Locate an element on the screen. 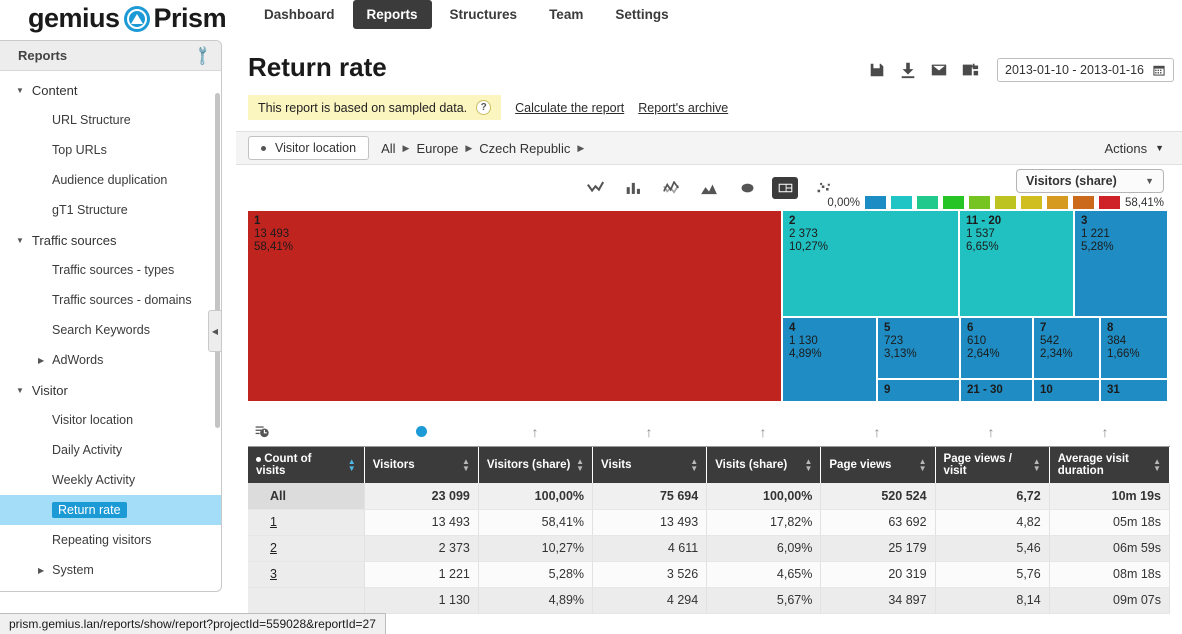 Image resolution: width=1182 pixels, height=634 pixels. multiline-chart-icon is located at coordinates (671, 188).